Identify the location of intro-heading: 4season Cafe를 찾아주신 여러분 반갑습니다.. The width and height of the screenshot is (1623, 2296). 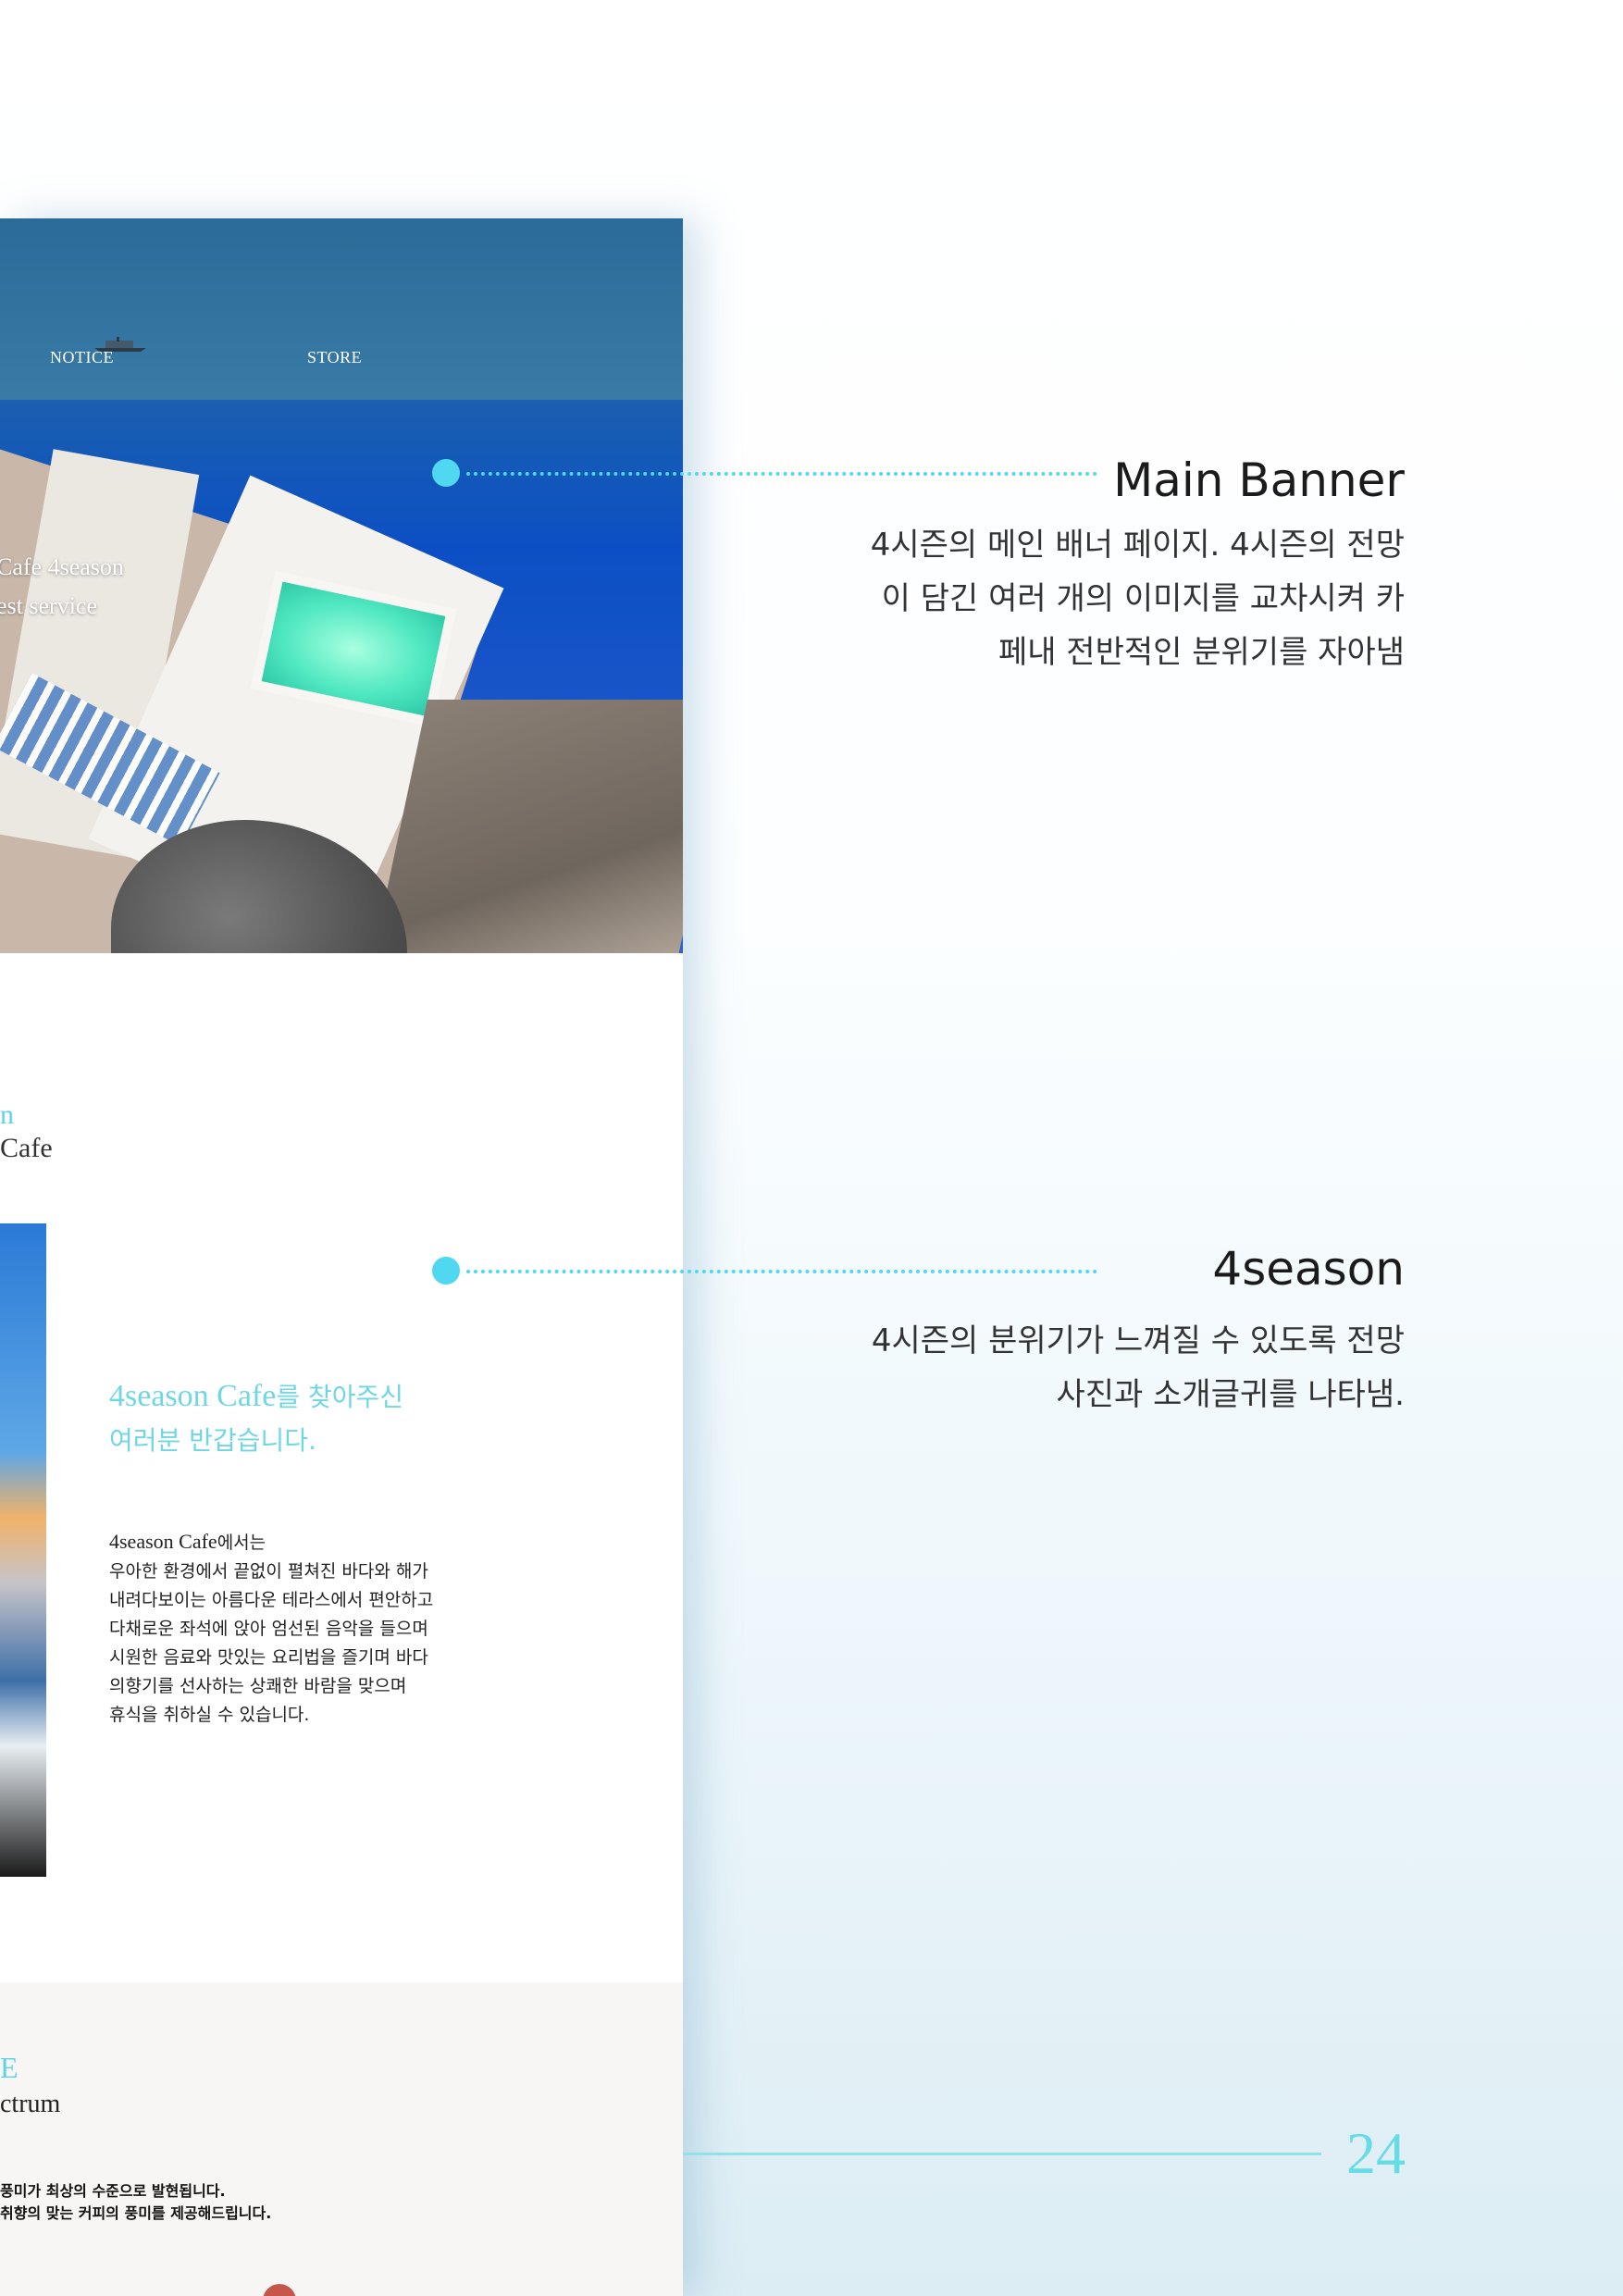
(294, 1419).